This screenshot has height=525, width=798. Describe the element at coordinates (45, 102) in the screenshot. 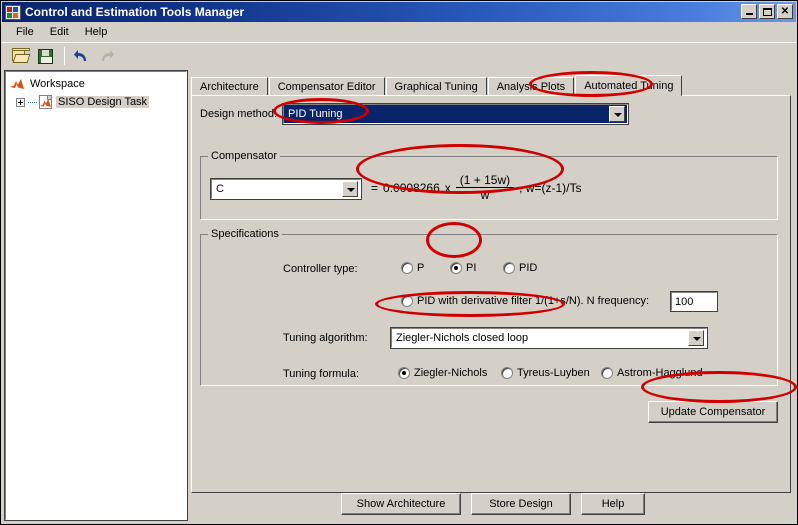

I see `siso-task-icon` at that location.